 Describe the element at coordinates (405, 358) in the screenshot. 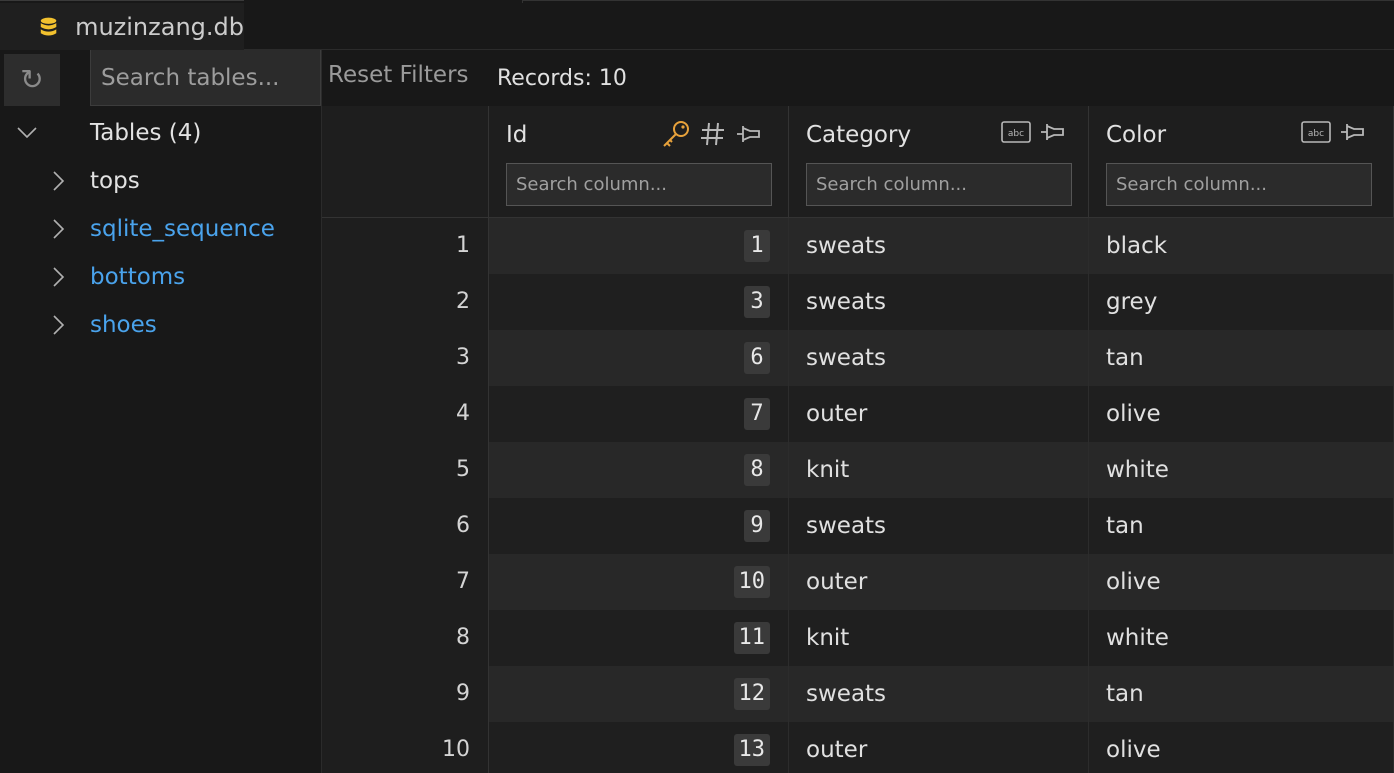

I see `row-number: 3` at that location.